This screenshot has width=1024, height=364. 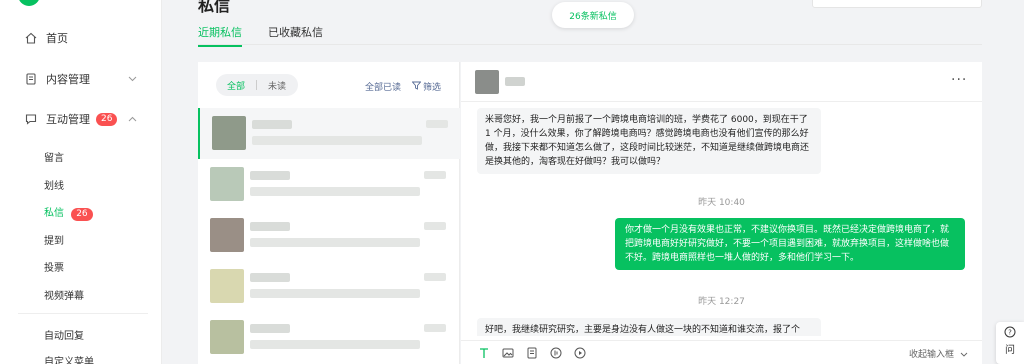 I want to click on nav-home-label: 首页, so click(x=57, y=38).